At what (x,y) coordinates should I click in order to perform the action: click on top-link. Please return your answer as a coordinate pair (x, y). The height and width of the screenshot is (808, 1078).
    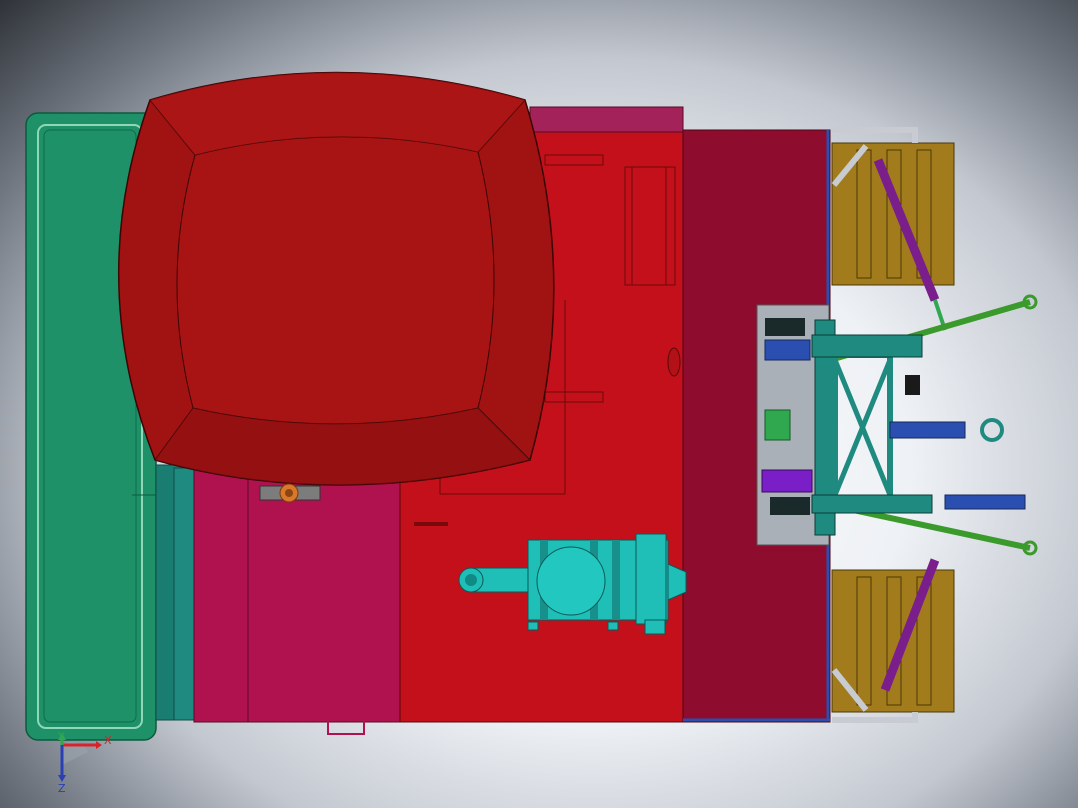
    Looking at the image, I should click on (946, 430).